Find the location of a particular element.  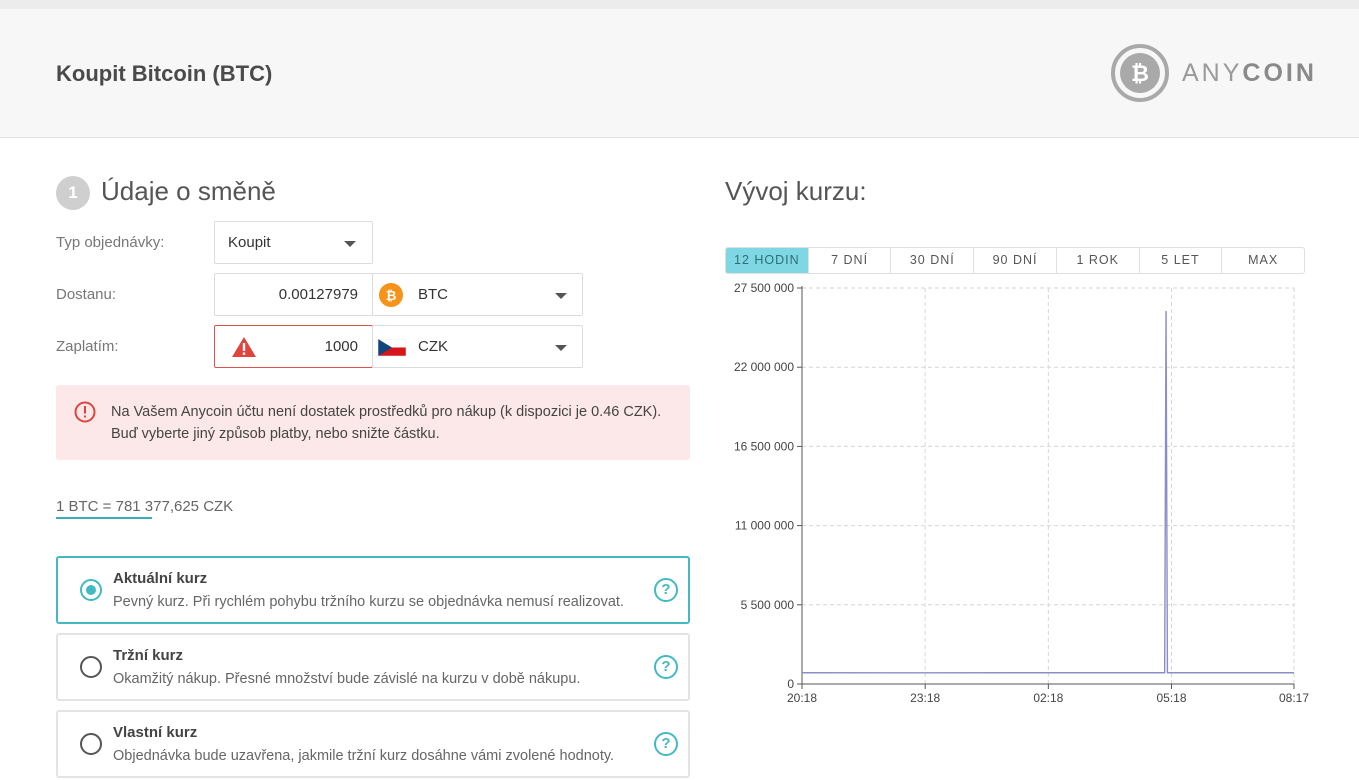

pay-amount-value: 1000 is located at coordinates (341, 346).